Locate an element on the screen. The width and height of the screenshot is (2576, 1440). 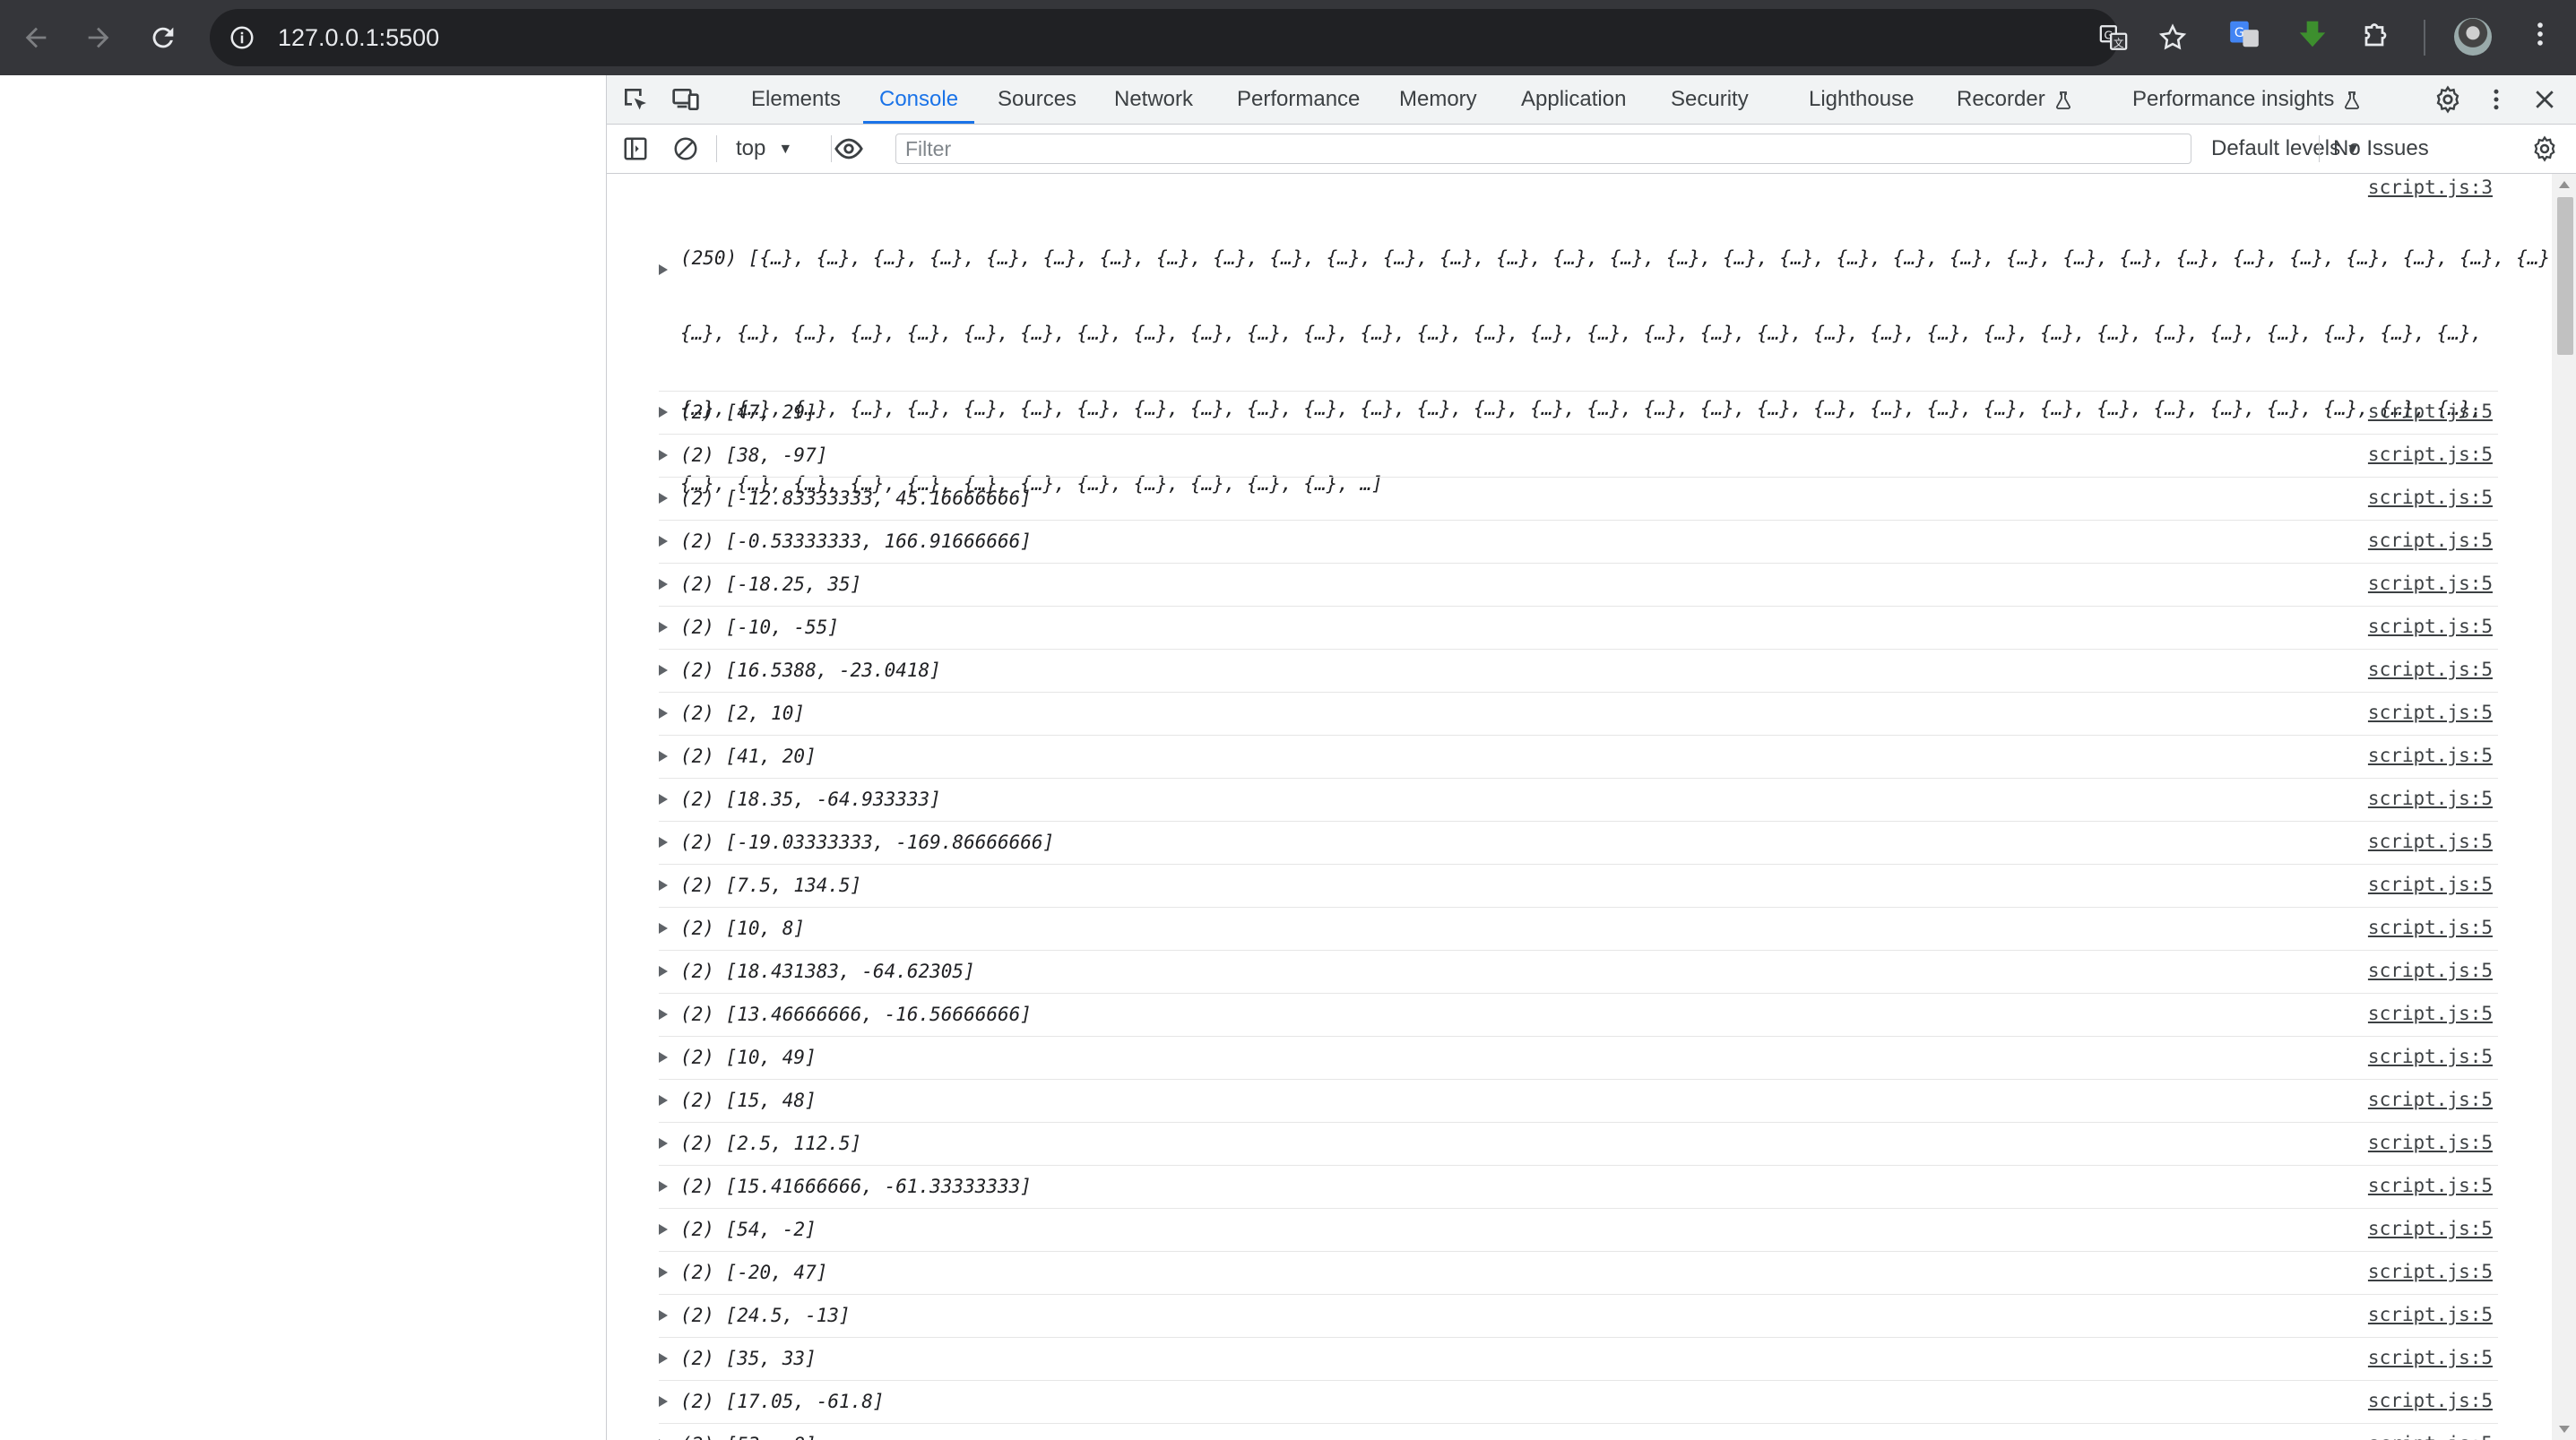
clear-console-icon is located at coordinates (686, 149).